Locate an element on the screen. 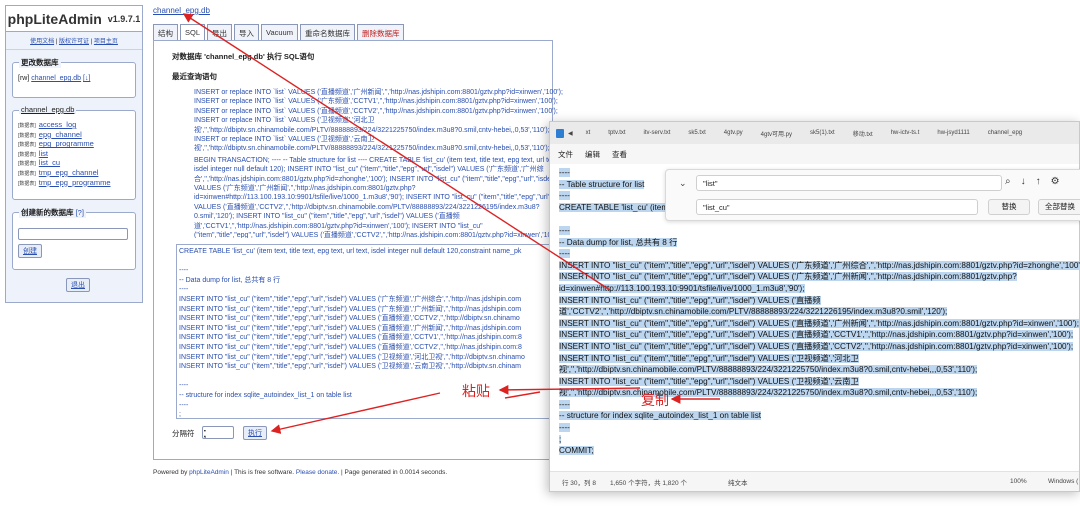 This screenshot has height=512, width=1080. download-db-link: [↓] is located at coordinates (86, 78).